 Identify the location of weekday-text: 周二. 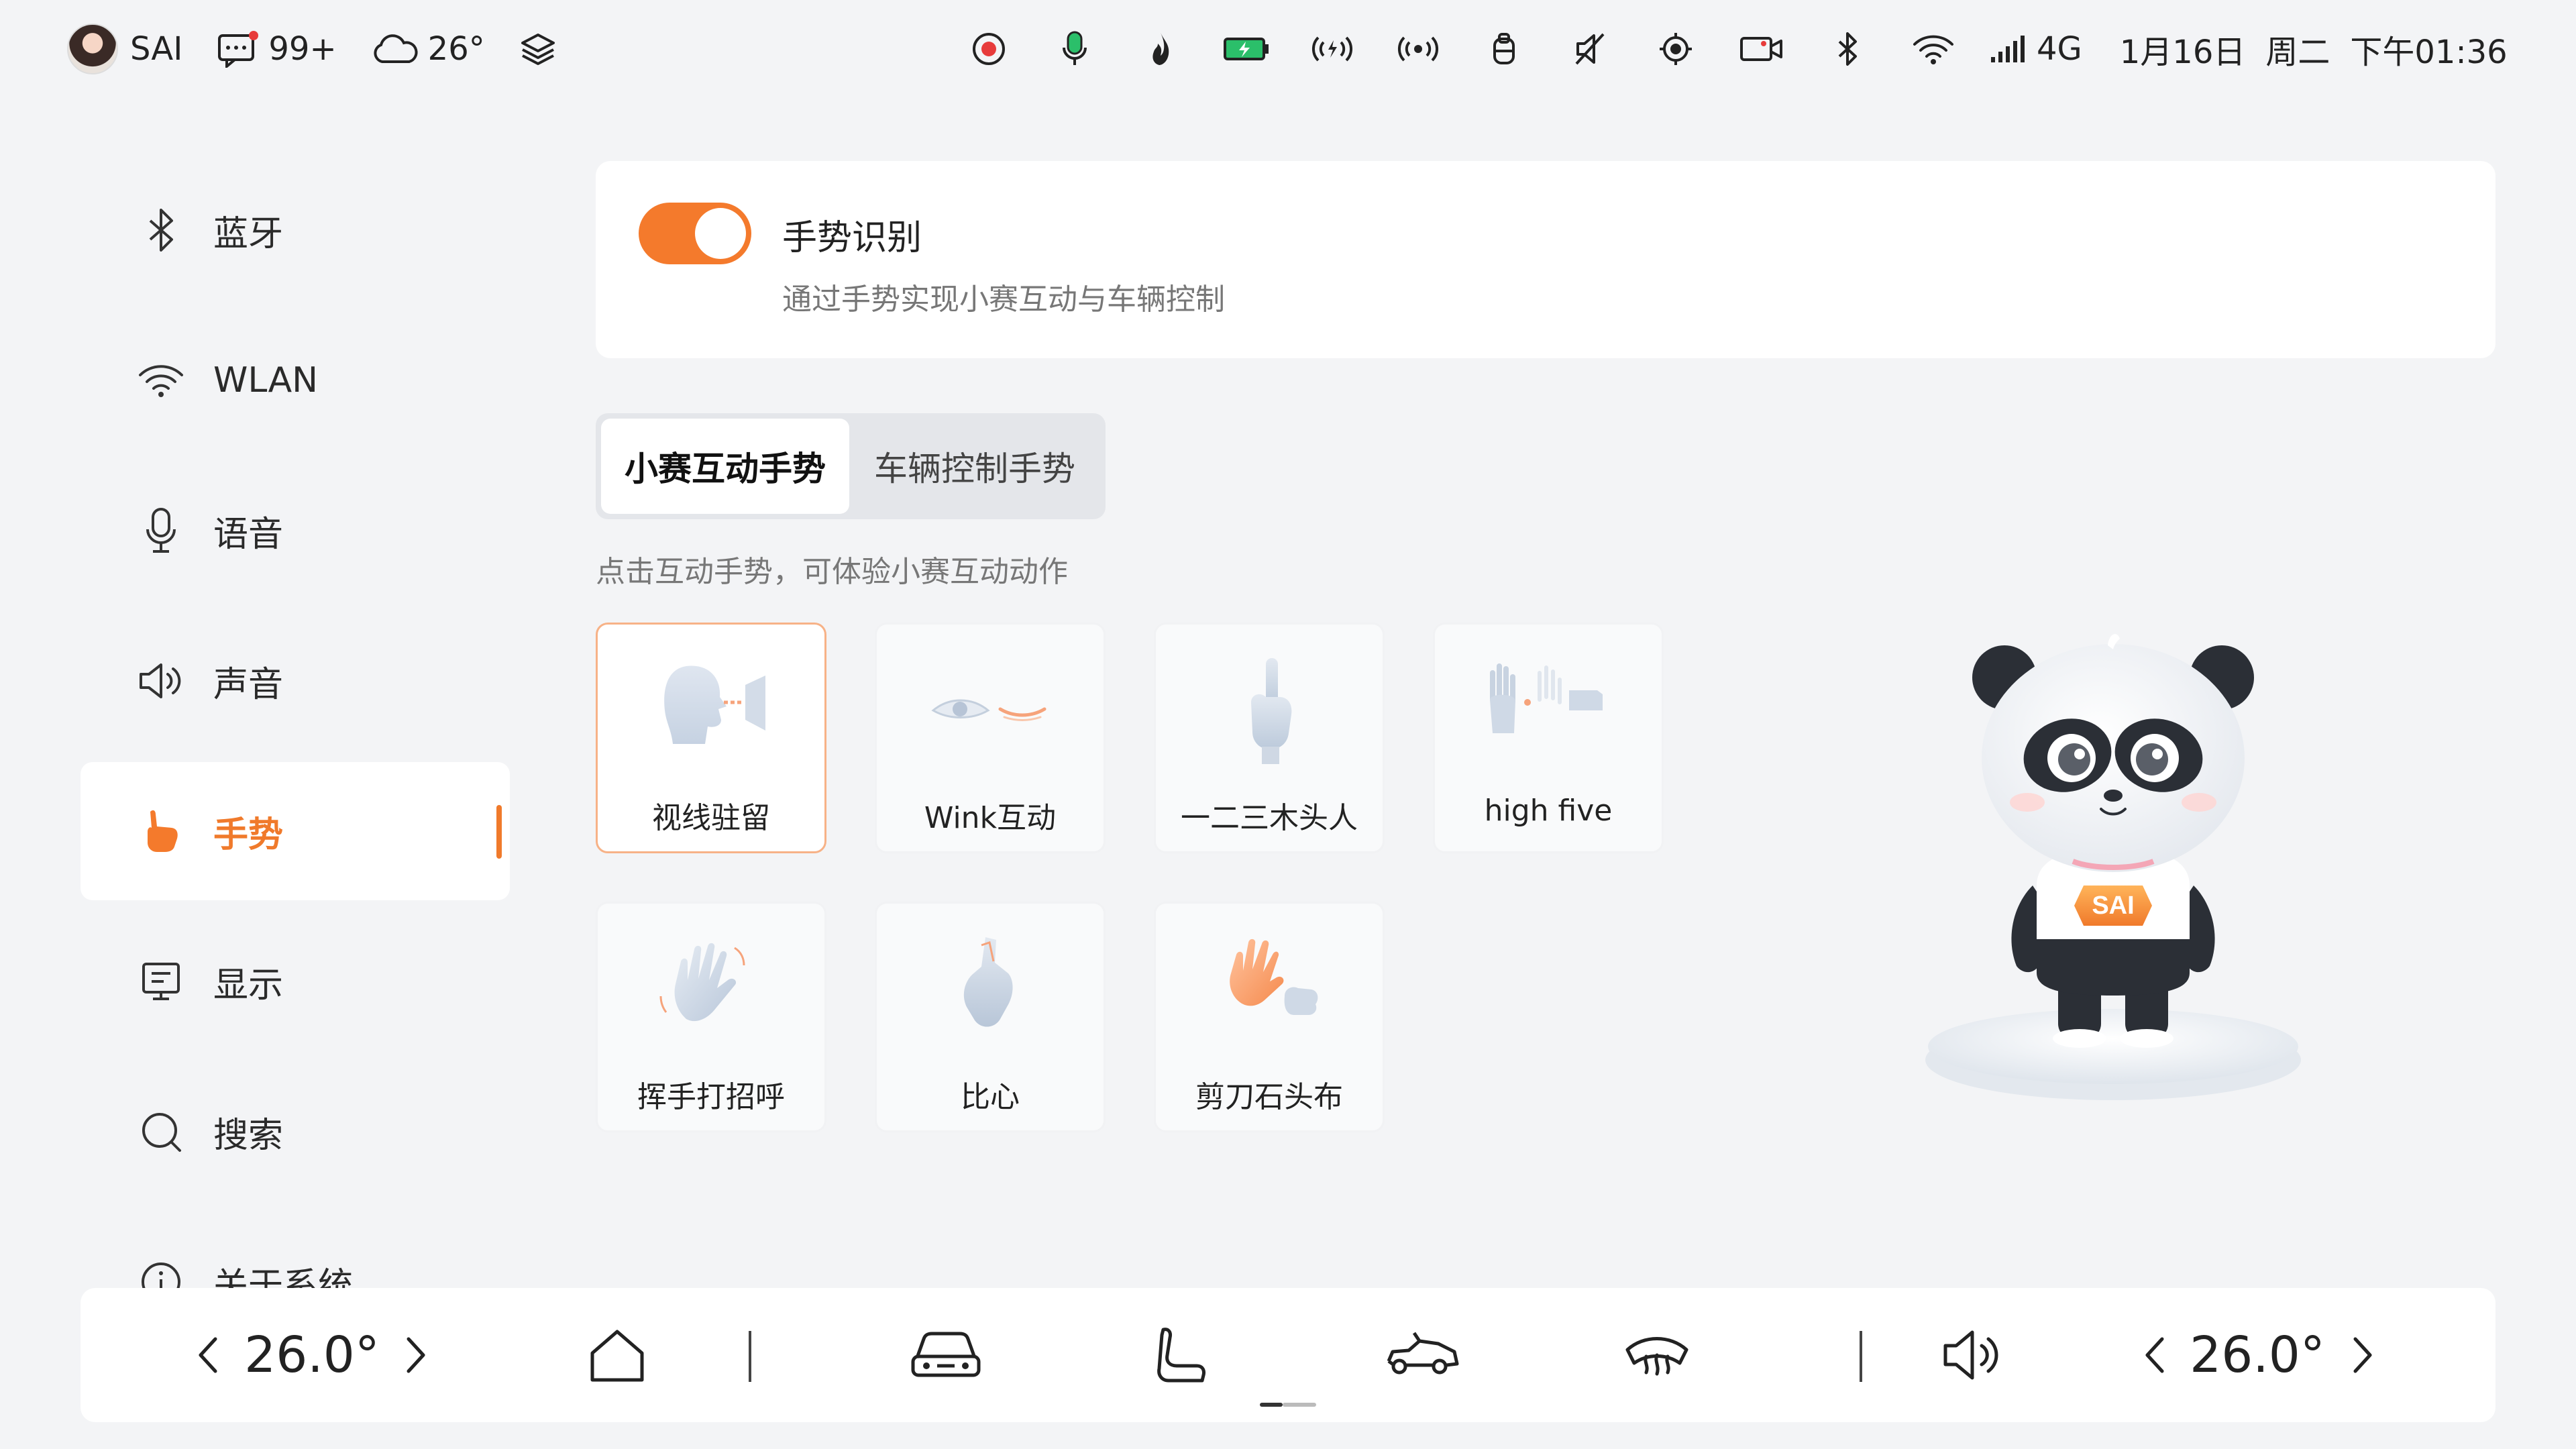
(2297, 52).